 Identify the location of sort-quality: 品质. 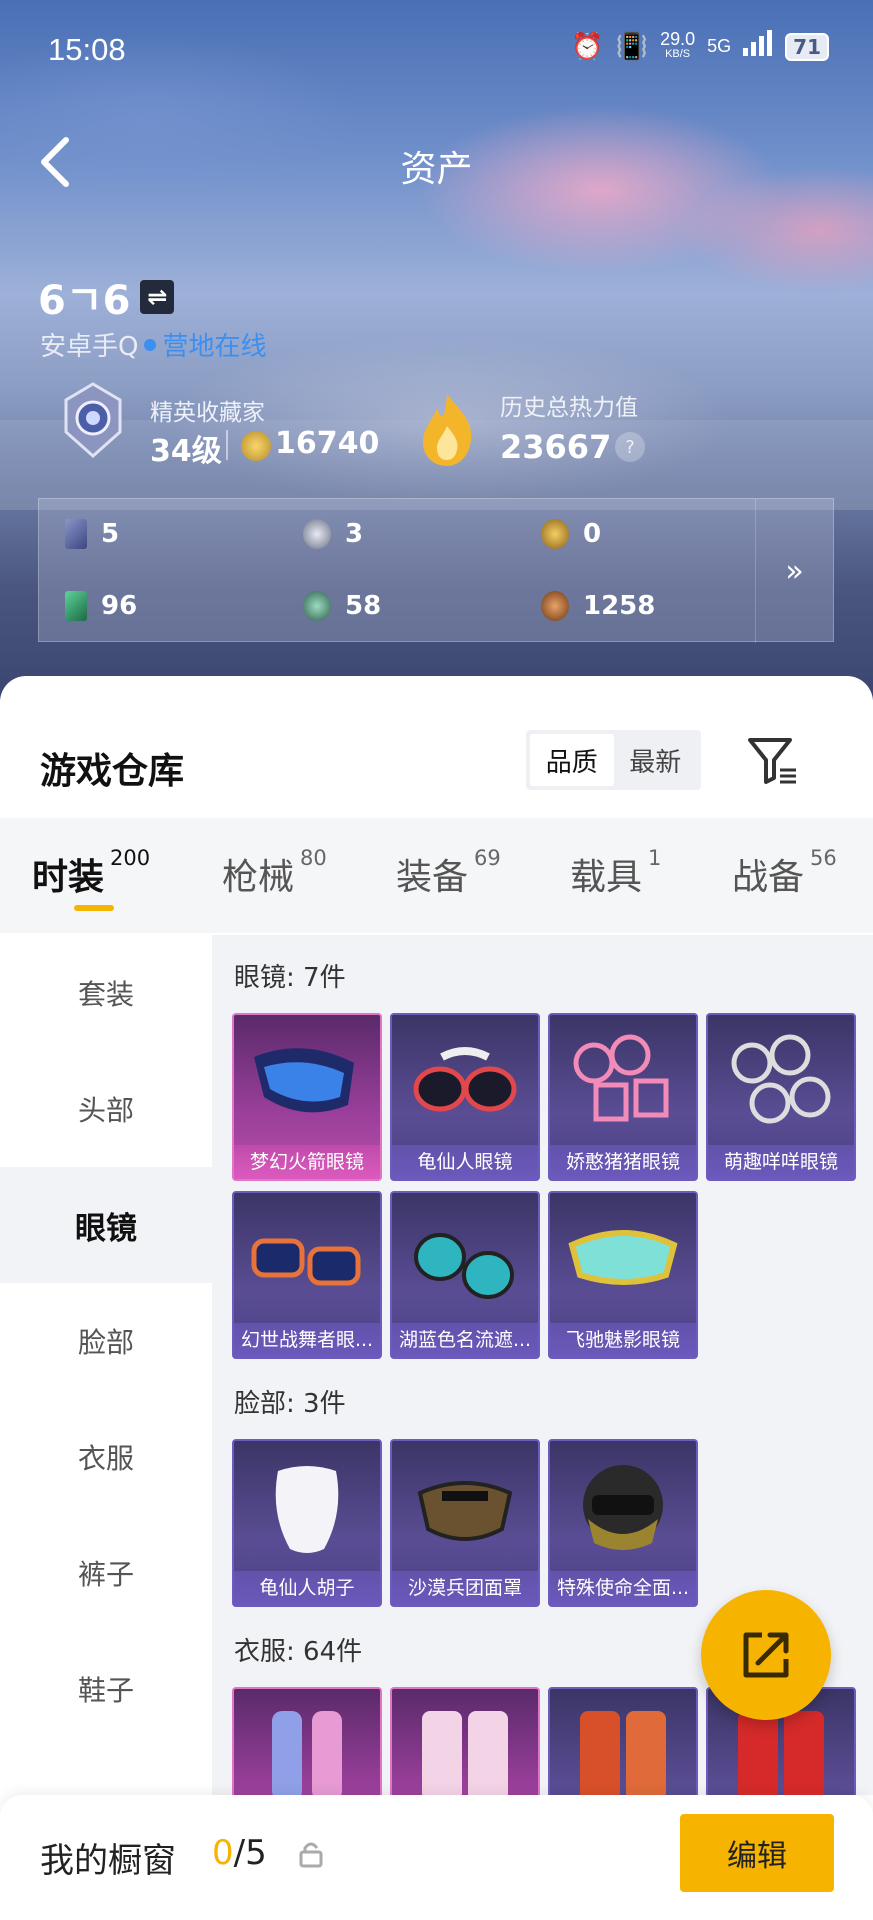
(572, 760).